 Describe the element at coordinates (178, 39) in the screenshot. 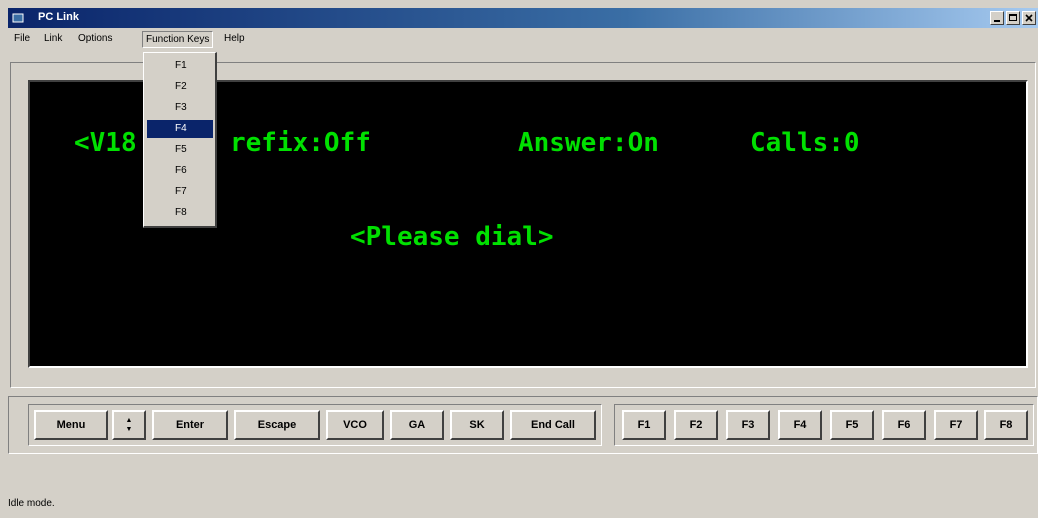

I see `menu-function-keys: Function Keys` at that location.